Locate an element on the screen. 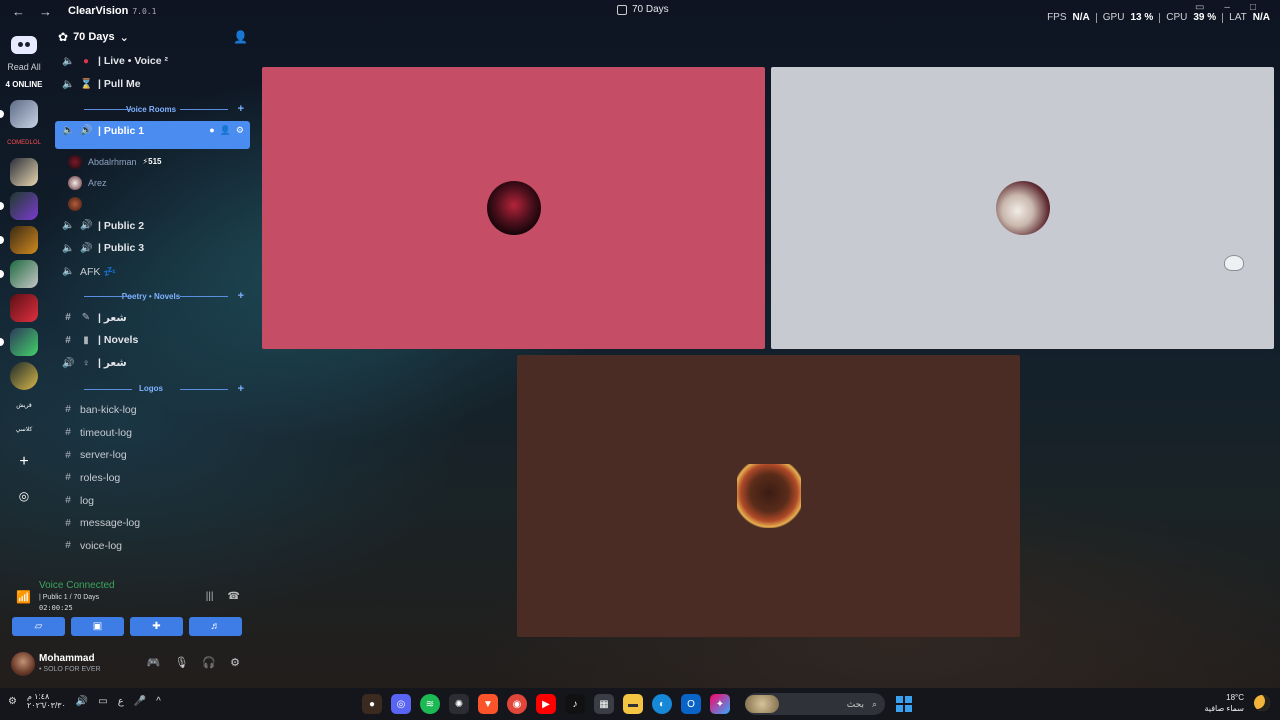 The width and height of the screenshot is (1280, 720). cpu-value: 39 % is located at coordinates (1205, 17).